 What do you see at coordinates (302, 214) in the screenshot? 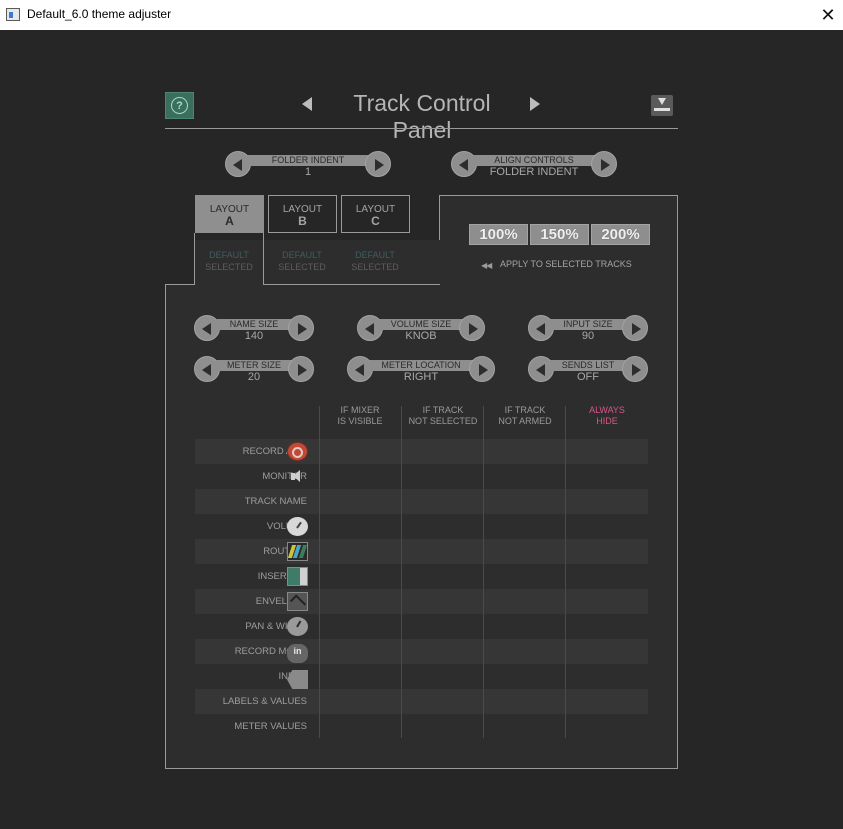
I see `layout-tab-b: LAYOUT B` at bounding box center [302, 214].